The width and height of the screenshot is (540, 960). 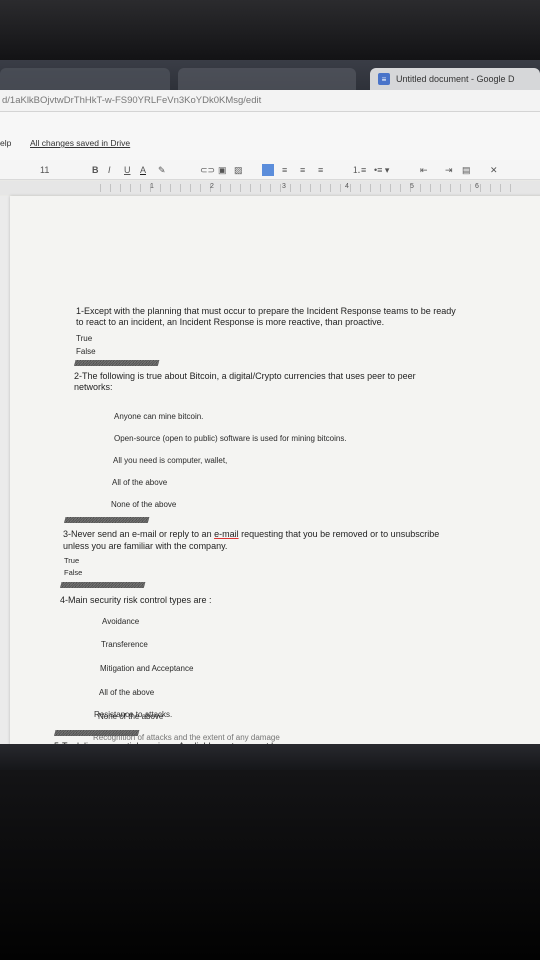 I want to click on ruler-mark: 5, so click(x=412, y=186).